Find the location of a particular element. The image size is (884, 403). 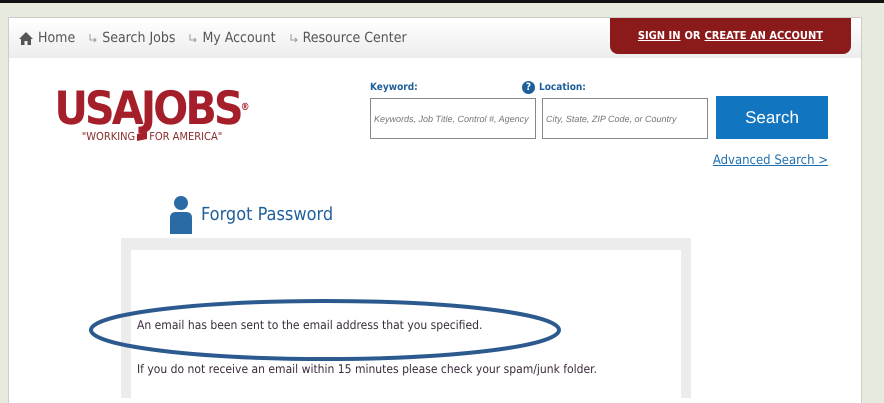

tagline-text: "WORKING is located at coordinates (109, 136).